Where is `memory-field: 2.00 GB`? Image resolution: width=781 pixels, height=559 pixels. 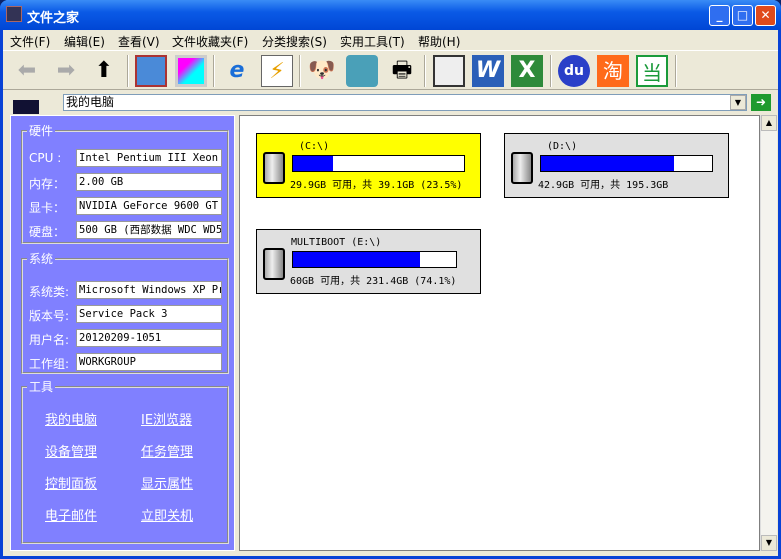
memory-field: 2.00 GB is located at coordinates (149, 182).